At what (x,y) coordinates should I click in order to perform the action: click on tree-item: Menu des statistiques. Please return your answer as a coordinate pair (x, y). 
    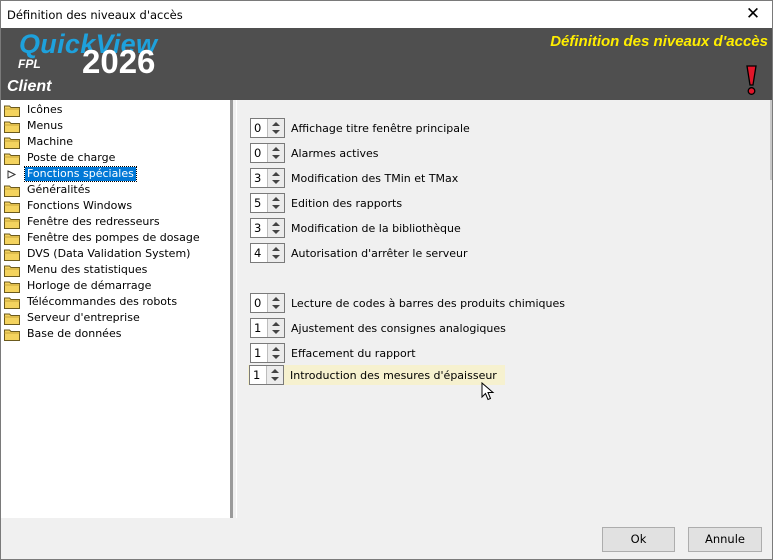
    Looking at the image, I should click on (76, 270).